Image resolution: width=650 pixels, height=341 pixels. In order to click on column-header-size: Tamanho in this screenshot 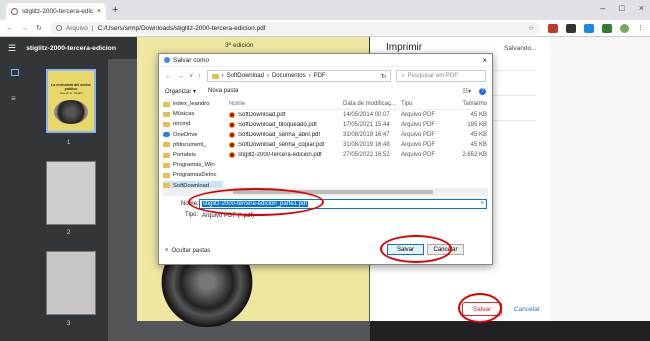, I will do `click(466, 104)`.